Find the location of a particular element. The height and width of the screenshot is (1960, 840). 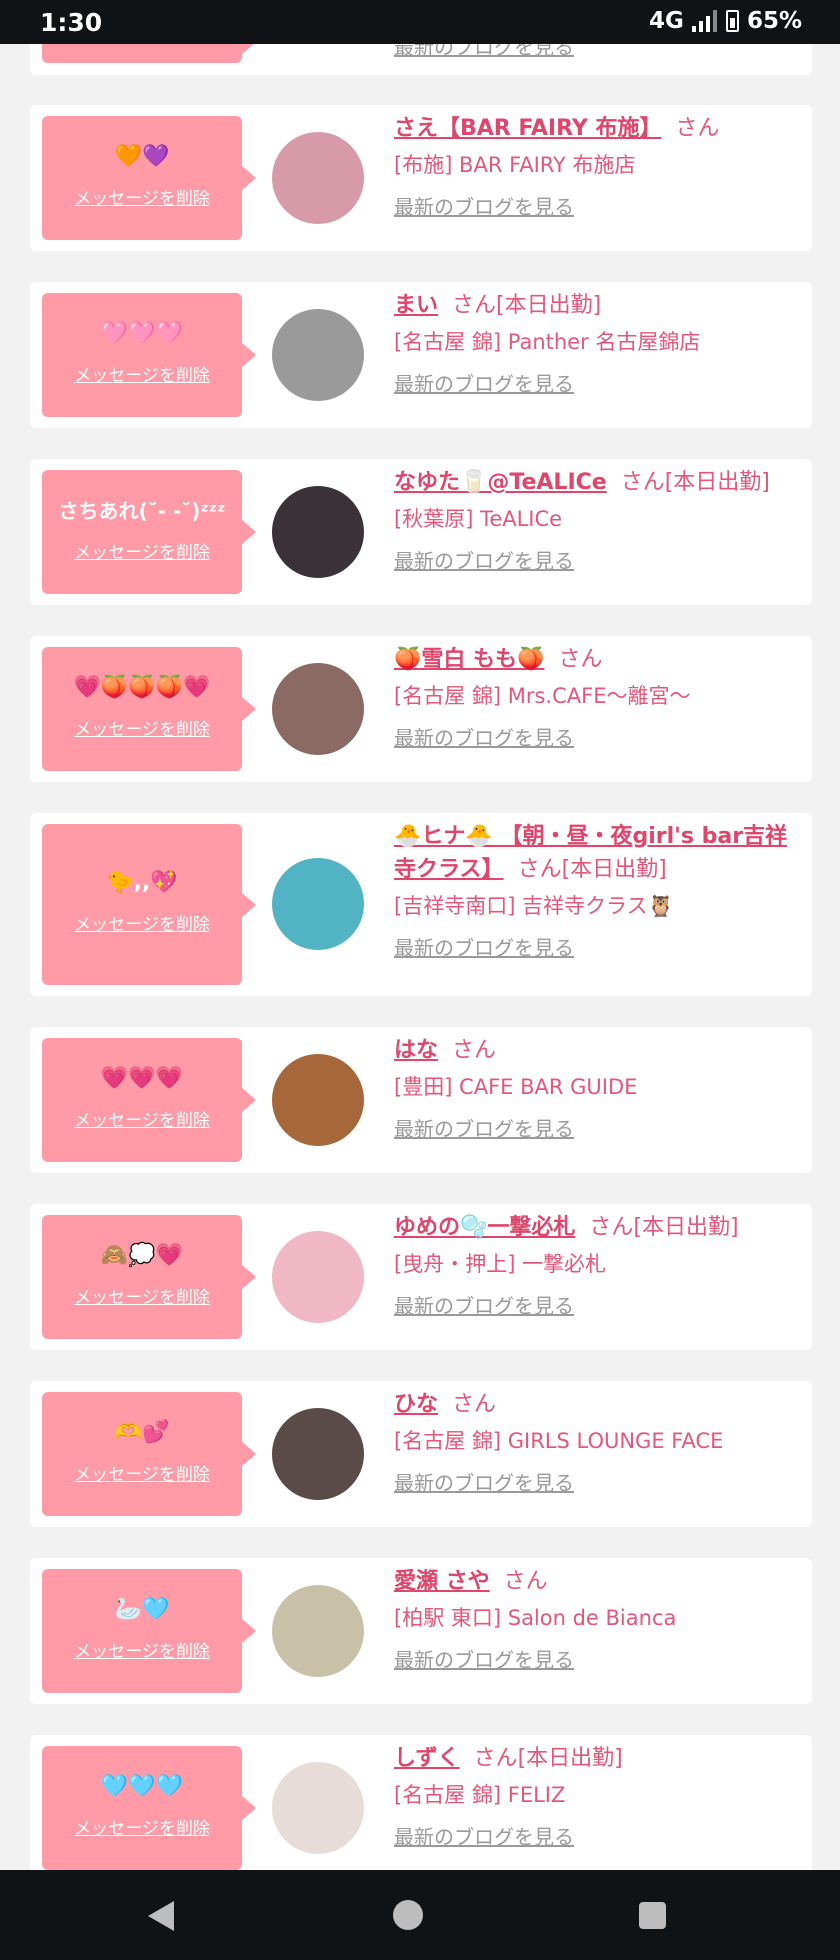

girl-name-link: なゆた🥛@TeALICe is located at coordinates (500, 482).